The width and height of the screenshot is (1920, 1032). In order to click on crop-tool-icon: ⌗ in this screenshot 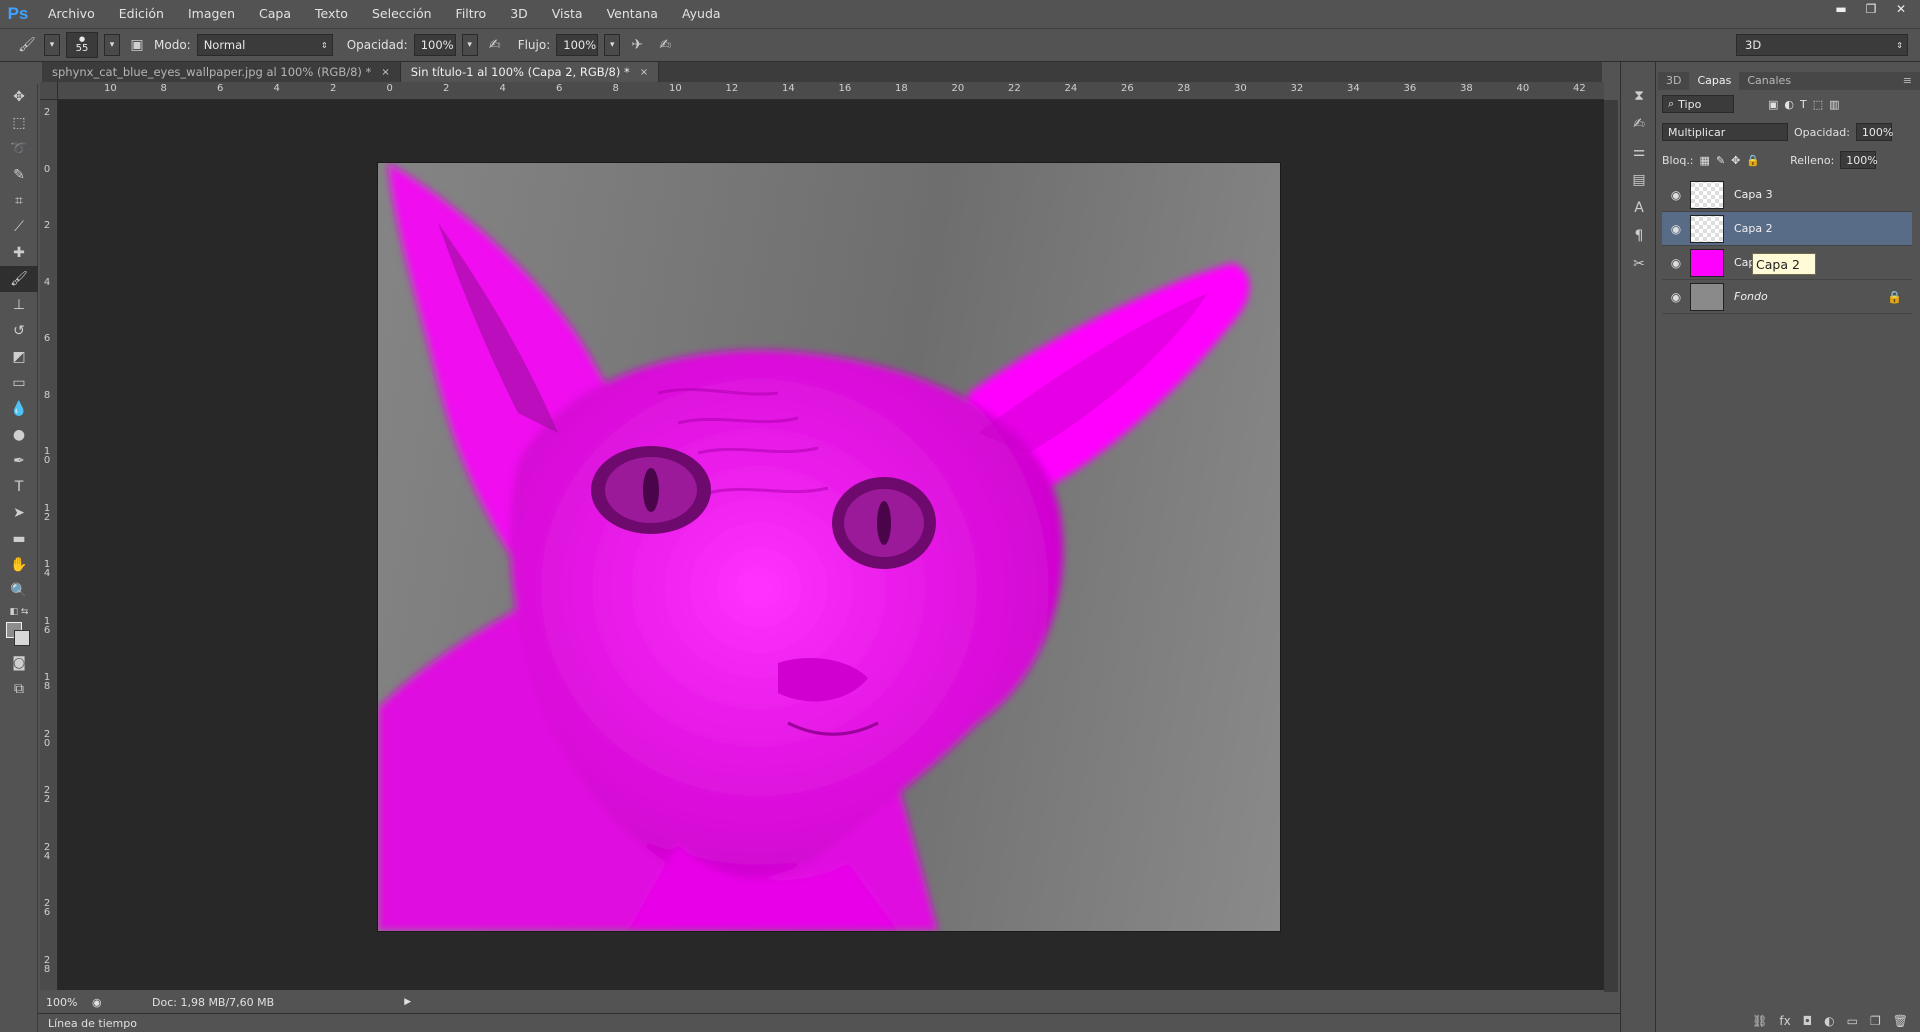, I will do `click(19, 201)`.